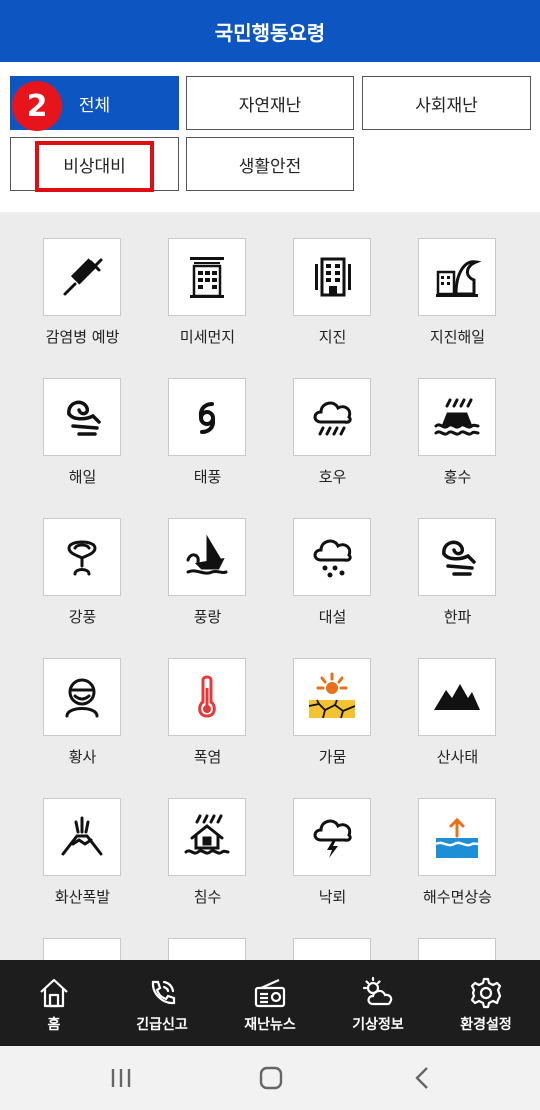  Describe the element at coordinates (332, 697) in the screenshot. I see `drought-sun-icon` at that location.